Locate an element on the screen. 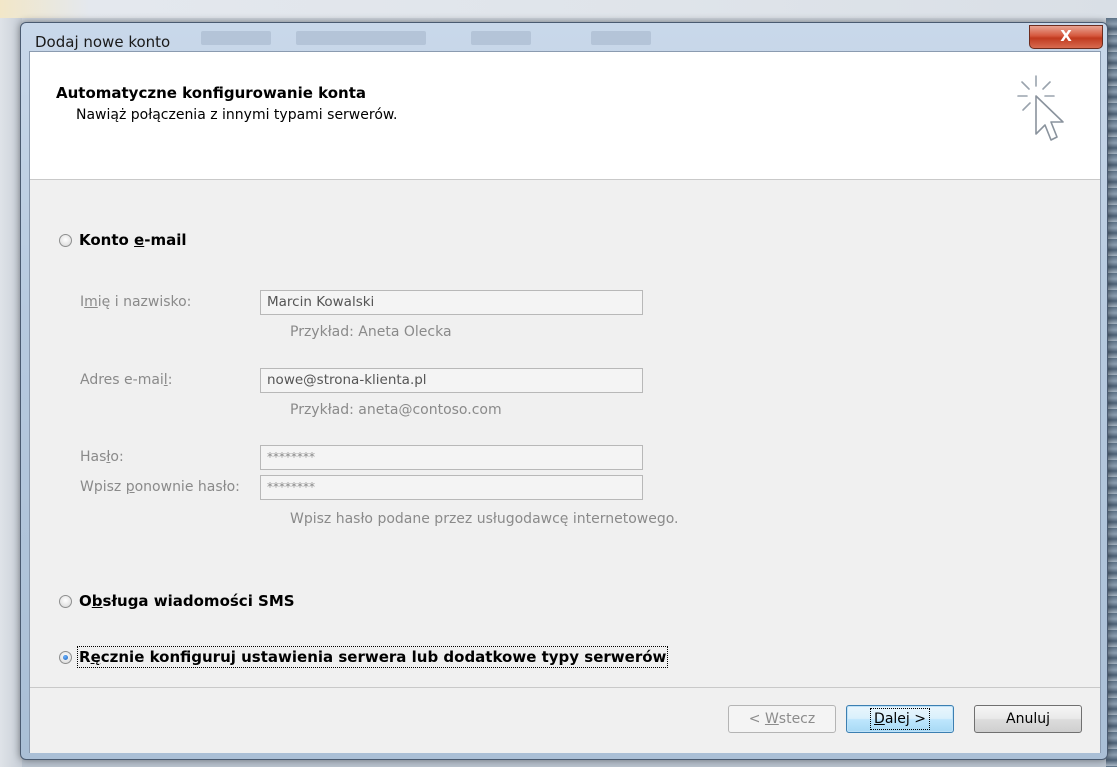  header-title: Automatyczne konfigurowanie konta is located at coordinates (211, 93).